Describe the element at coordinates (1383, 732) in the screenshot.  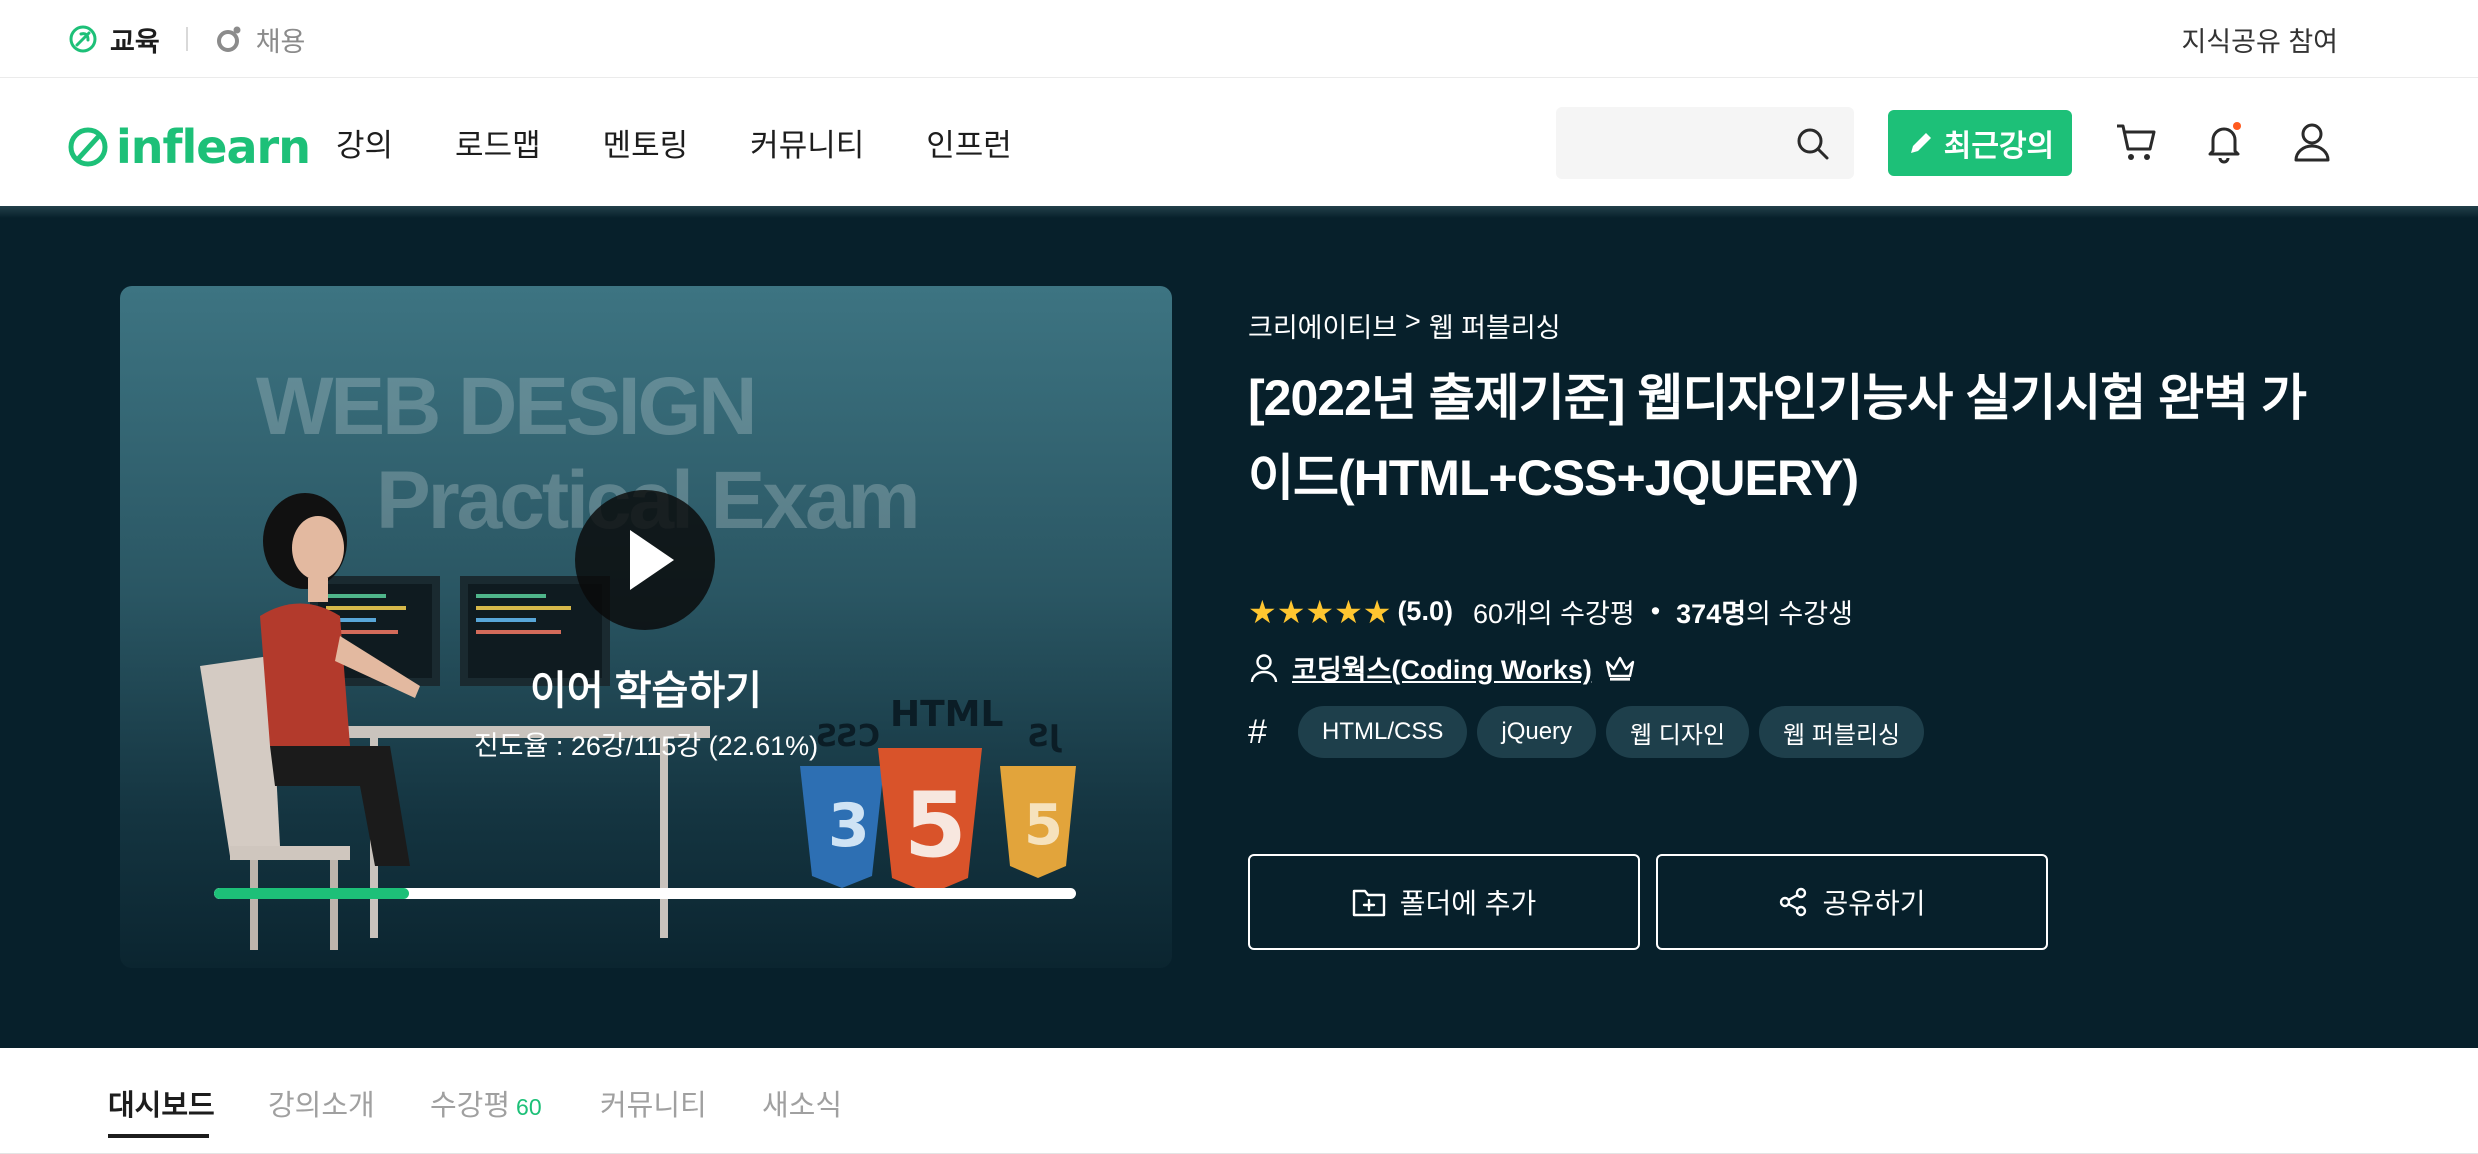
I see `tag-html-css: HTML/CSS` at that location.